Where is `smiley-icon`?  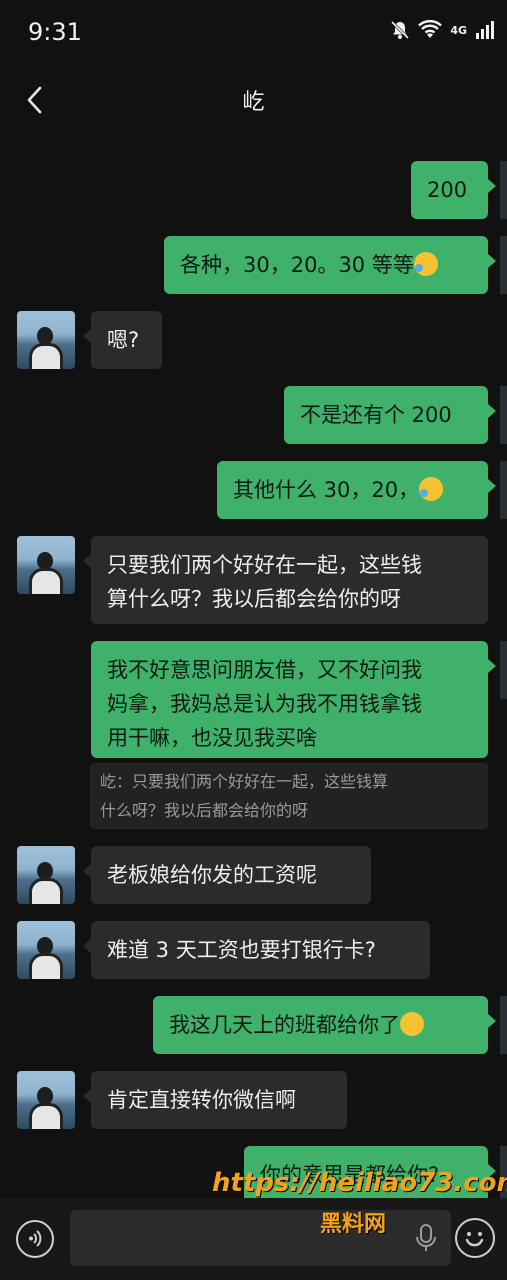 smiley-icon is located at coordinates (474, 1239).